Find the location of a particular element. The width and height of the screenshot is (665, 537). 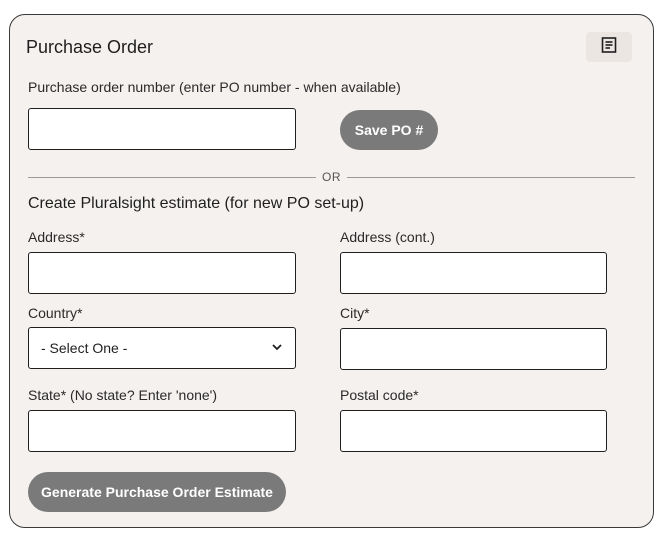

chevron-down-icon is located at coordinates (277, 348).